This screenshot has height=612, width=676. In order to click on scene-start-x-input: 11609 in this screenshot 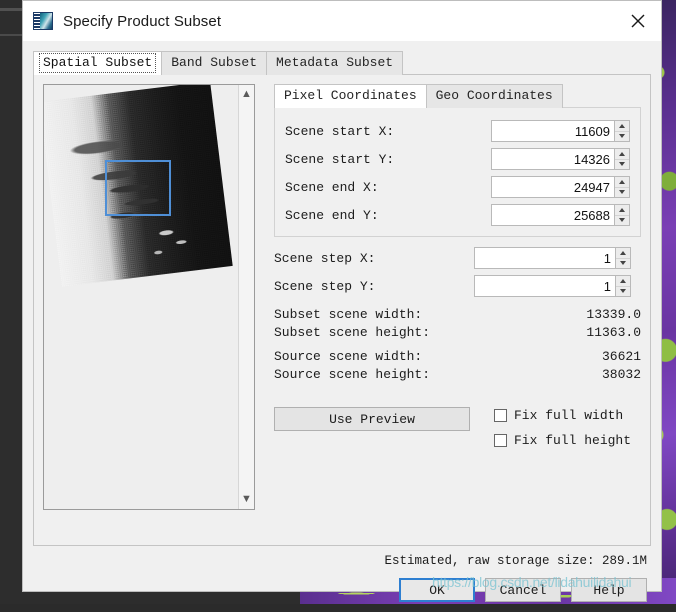, I will do `click(552, 131)`.